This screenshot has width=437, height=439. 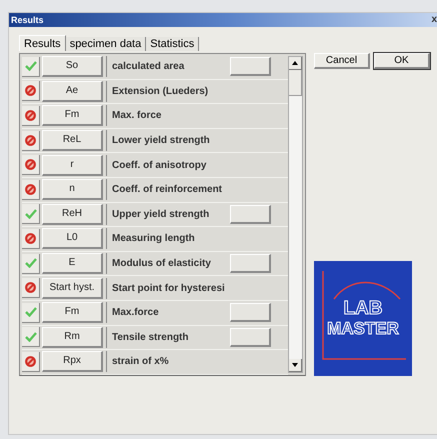 What do you see at coordinates (295, 214) in the screenshot?
I see `scrollbar` at bounding box center [295, 214].